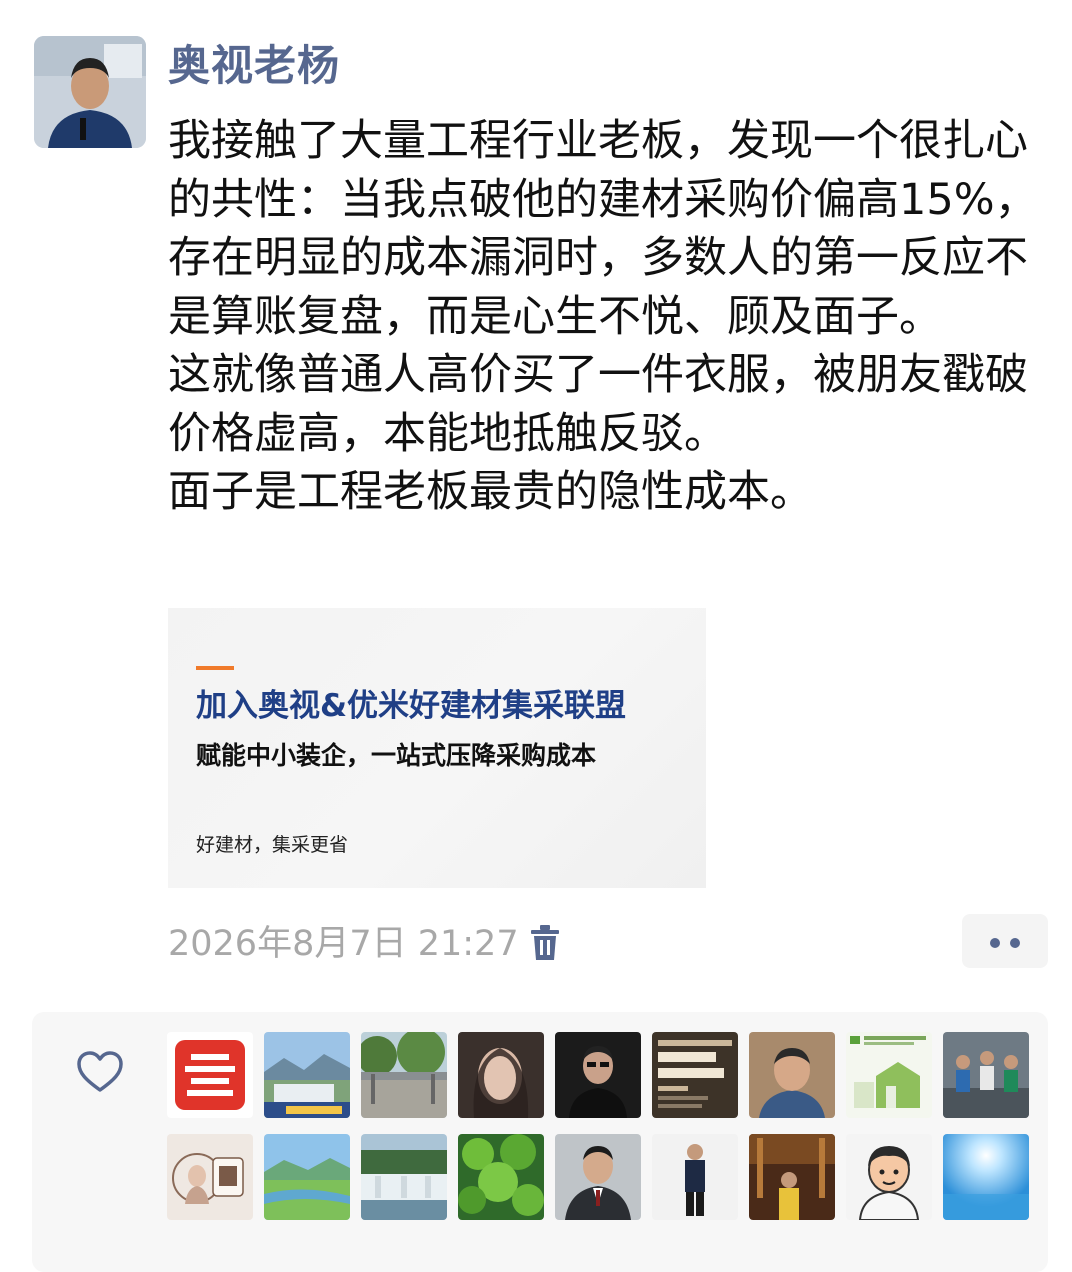 The image size is (1072, 1272). I want to click on trash-icon, so click(545, 943).